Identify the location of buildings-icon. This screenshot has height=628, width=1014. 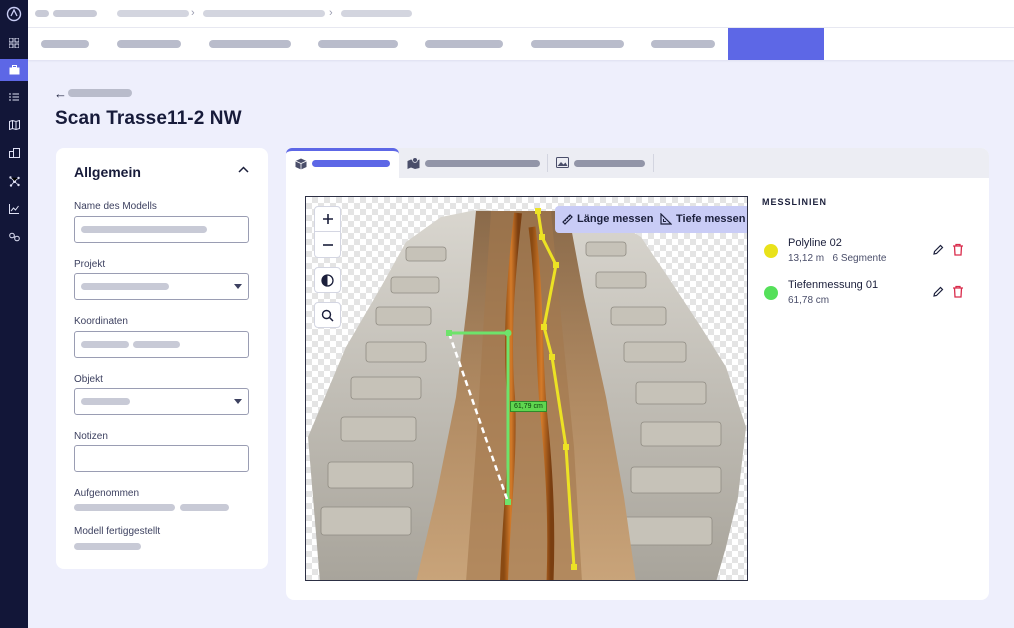
(14, 153).